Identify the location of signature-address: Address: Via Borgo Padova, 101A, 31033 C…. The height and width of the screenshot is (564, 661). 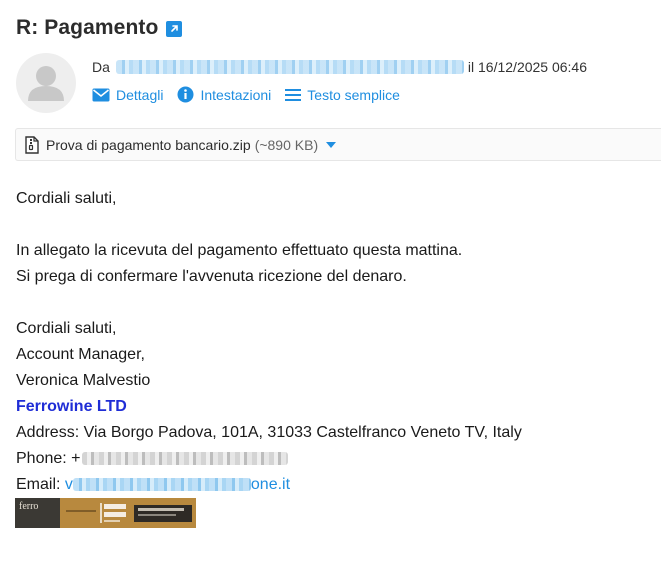
(269, 432).